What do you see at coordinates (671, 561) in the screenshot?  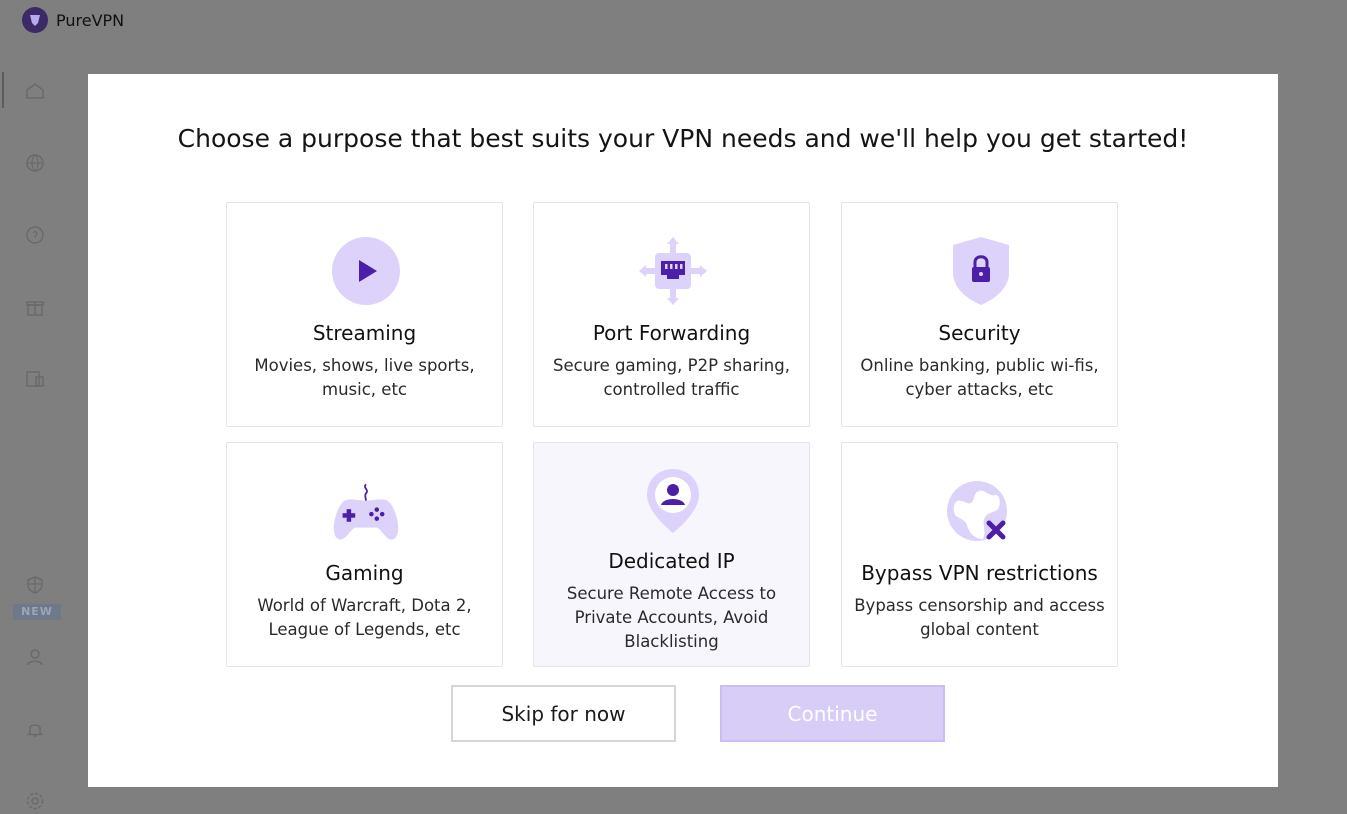 I see `card-title: Dedicated IP` at bounding box center [671, 561].